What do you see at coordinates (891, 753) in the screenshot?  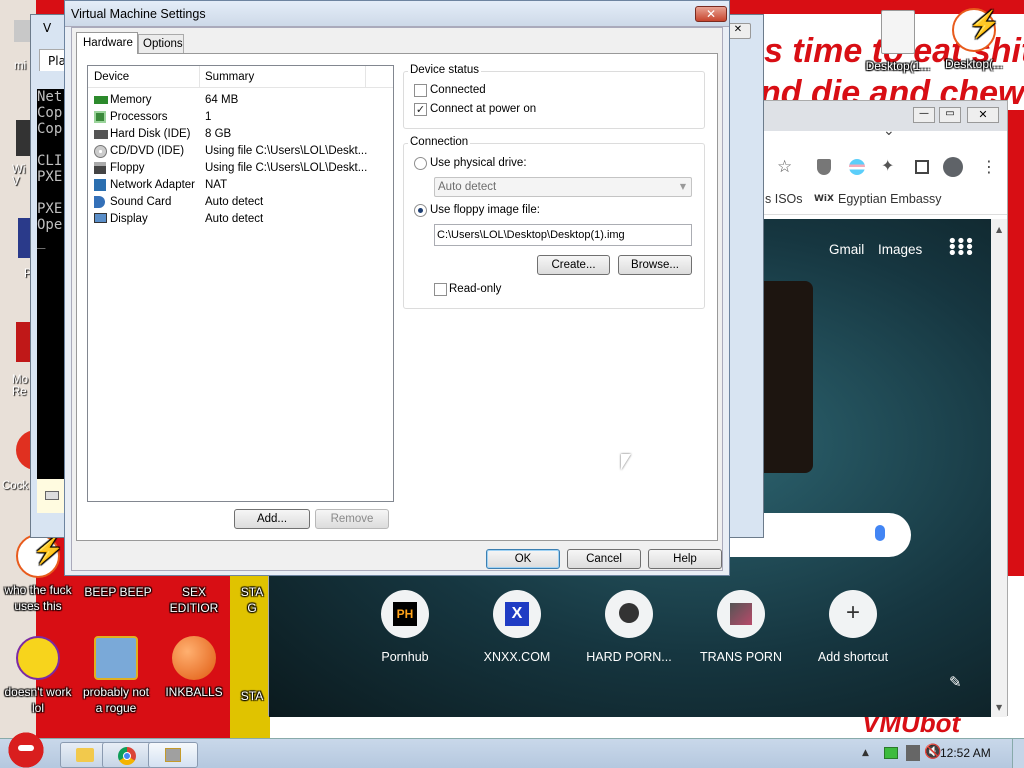 I see `action-center-icon` at bounding box center [891, 753].